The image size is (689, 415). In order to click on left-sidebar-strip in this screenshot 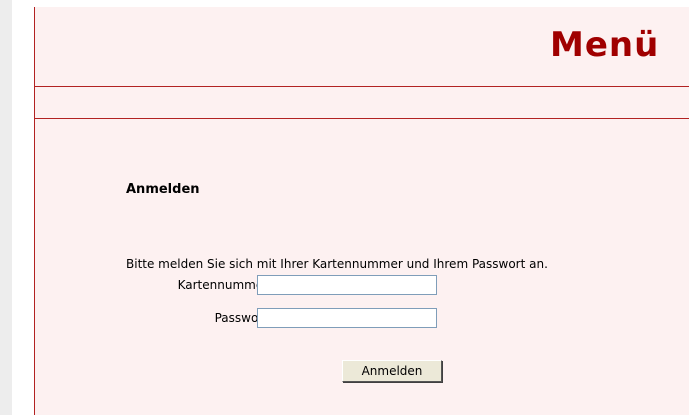, I will do `click(6, 207)`.